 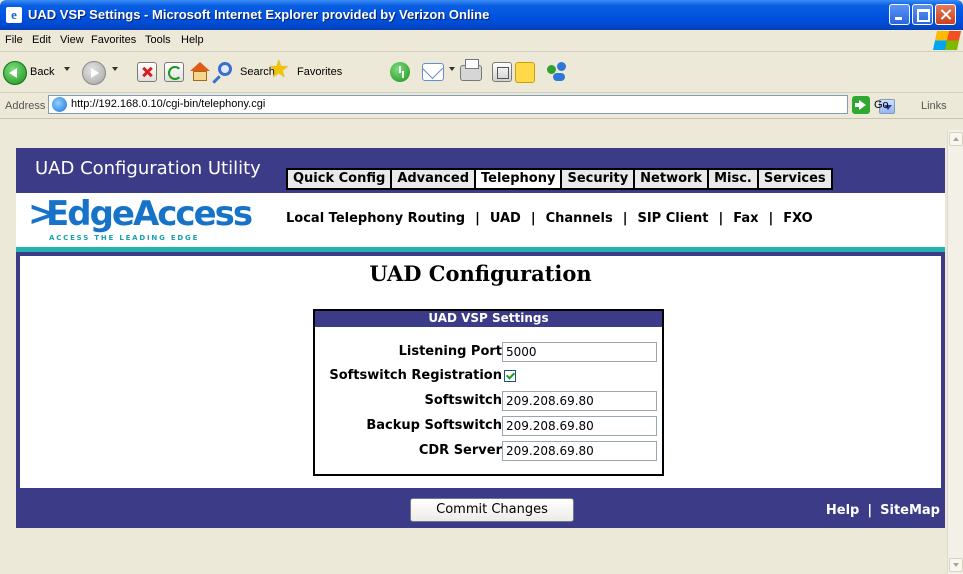 I want to click on menu-favorites: Favorites, so click(x=113, y=40).